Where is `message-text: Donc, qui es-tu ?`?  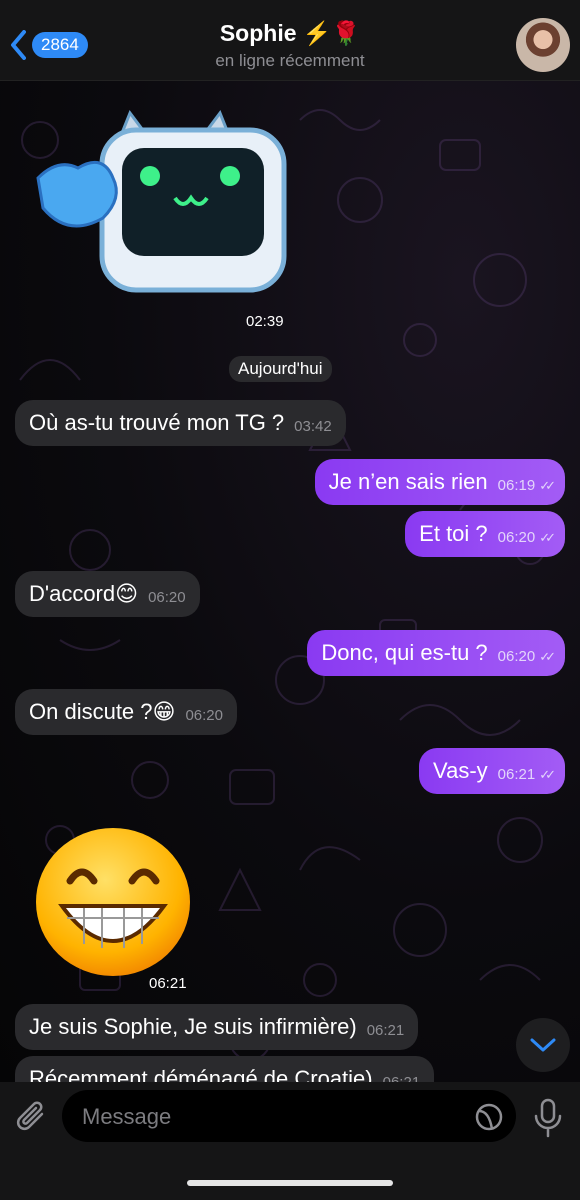
message-text: Donc, qui es-tu ? is located at coordinates (404, 652).